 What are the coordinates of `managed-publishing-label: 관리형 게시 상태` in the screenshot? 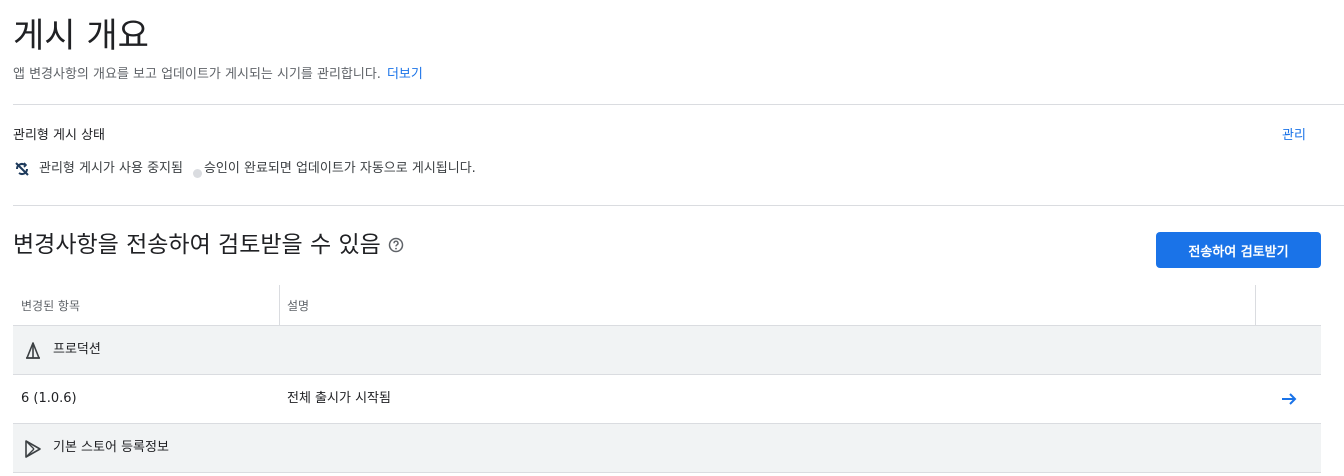 It's located at (59, 135).